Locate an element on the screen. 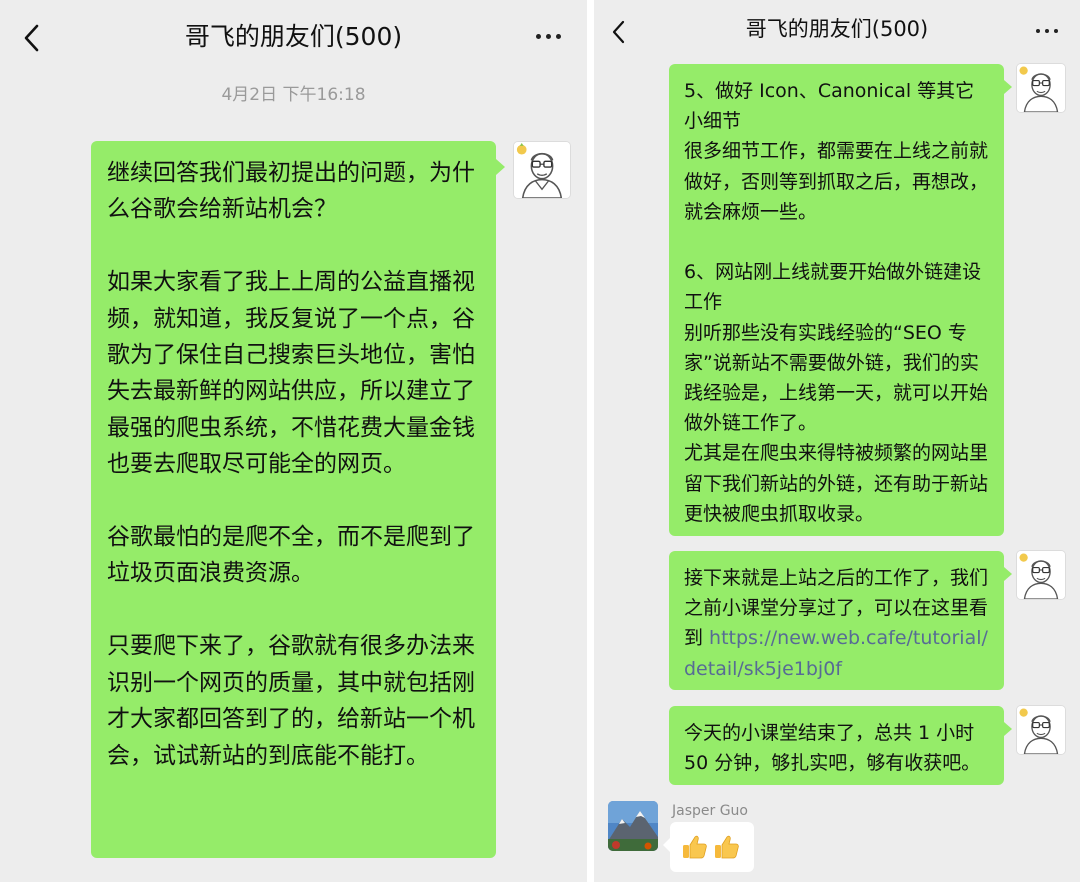 This screenshot has width=1080, height=882. message-bubble: 今天的小课堂结束了，总共 1 小时 50 分钟，够扎实吧，够有收获吧。 is located at coordinates (840, 745).